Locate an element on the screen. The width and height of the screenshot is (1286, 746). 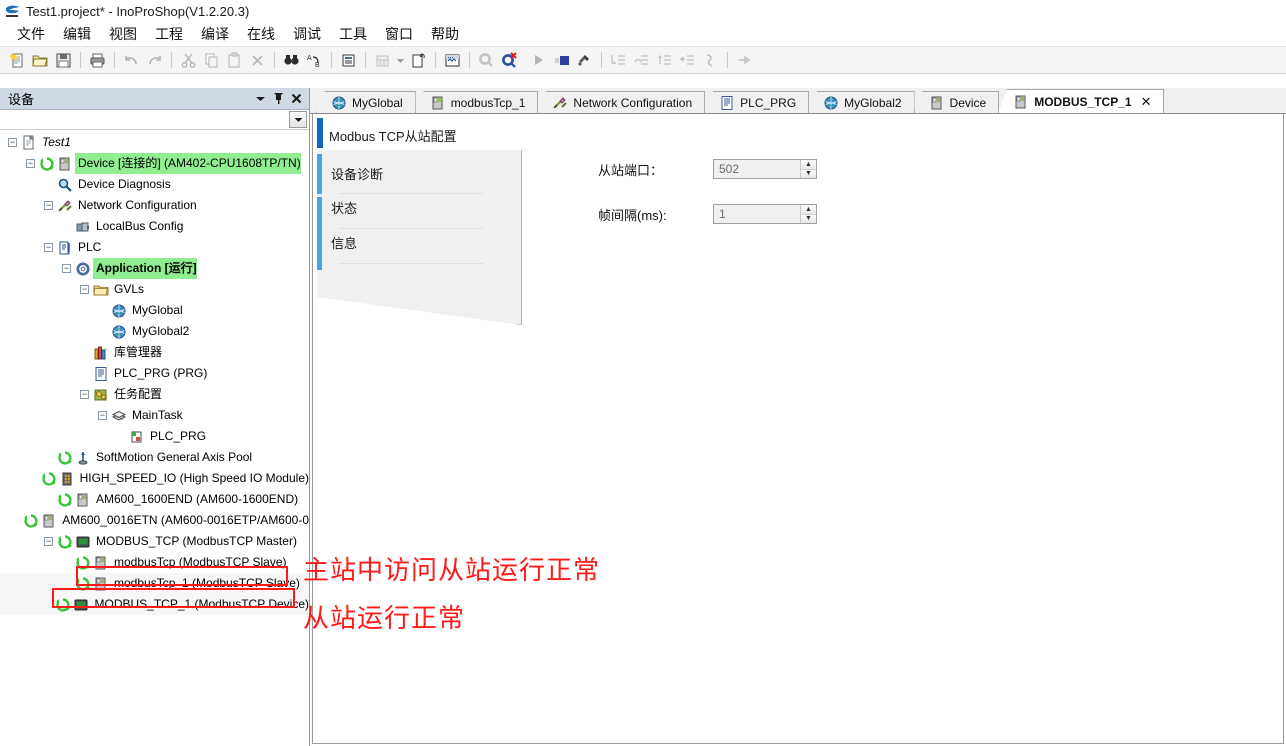
menu-item-online: 在线 is located at coordinates (261, 34).